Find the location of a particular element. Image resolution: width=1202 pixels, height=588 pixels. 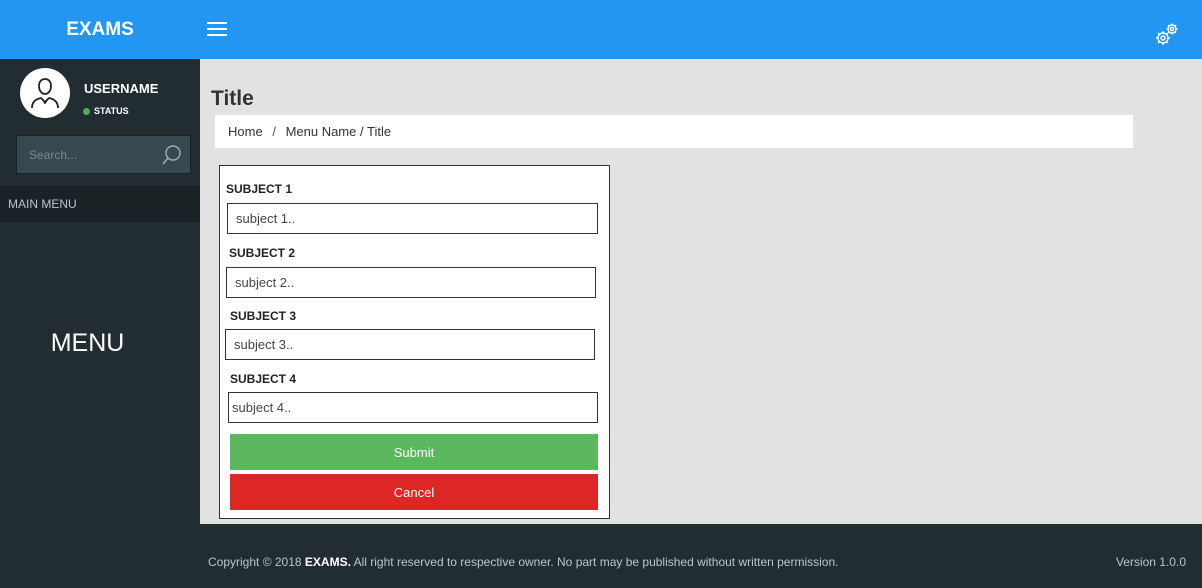

status-badge: STATUS is located at coordinates (106, 111).